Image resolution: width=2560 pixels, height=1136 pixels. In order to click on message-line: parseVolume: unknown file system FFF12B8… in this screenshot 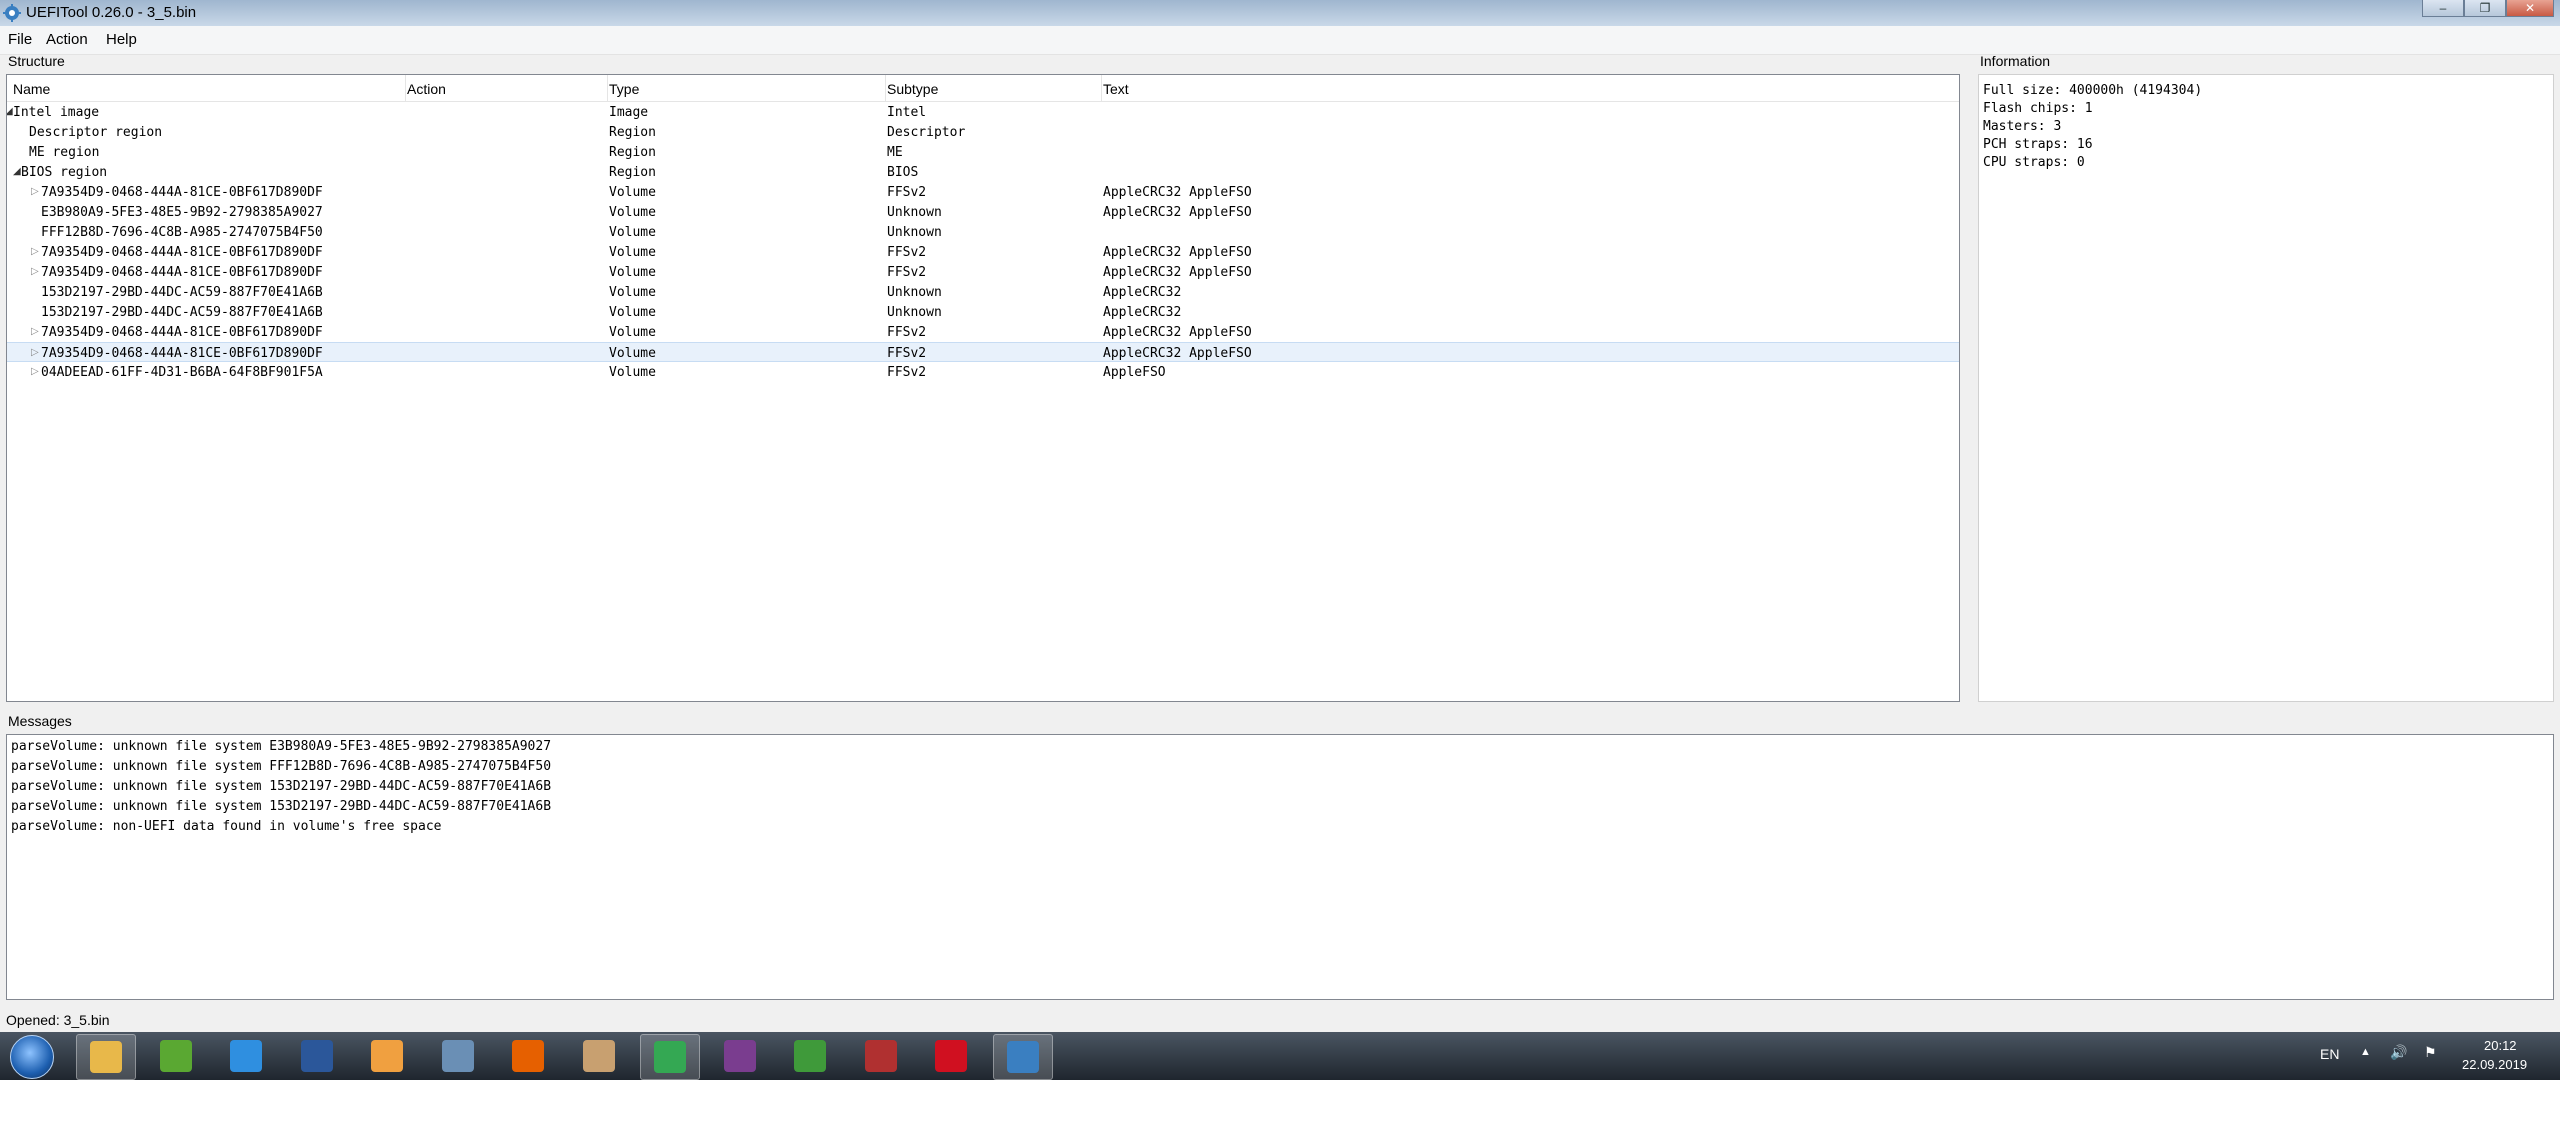, I will do `click(281, 766)`.